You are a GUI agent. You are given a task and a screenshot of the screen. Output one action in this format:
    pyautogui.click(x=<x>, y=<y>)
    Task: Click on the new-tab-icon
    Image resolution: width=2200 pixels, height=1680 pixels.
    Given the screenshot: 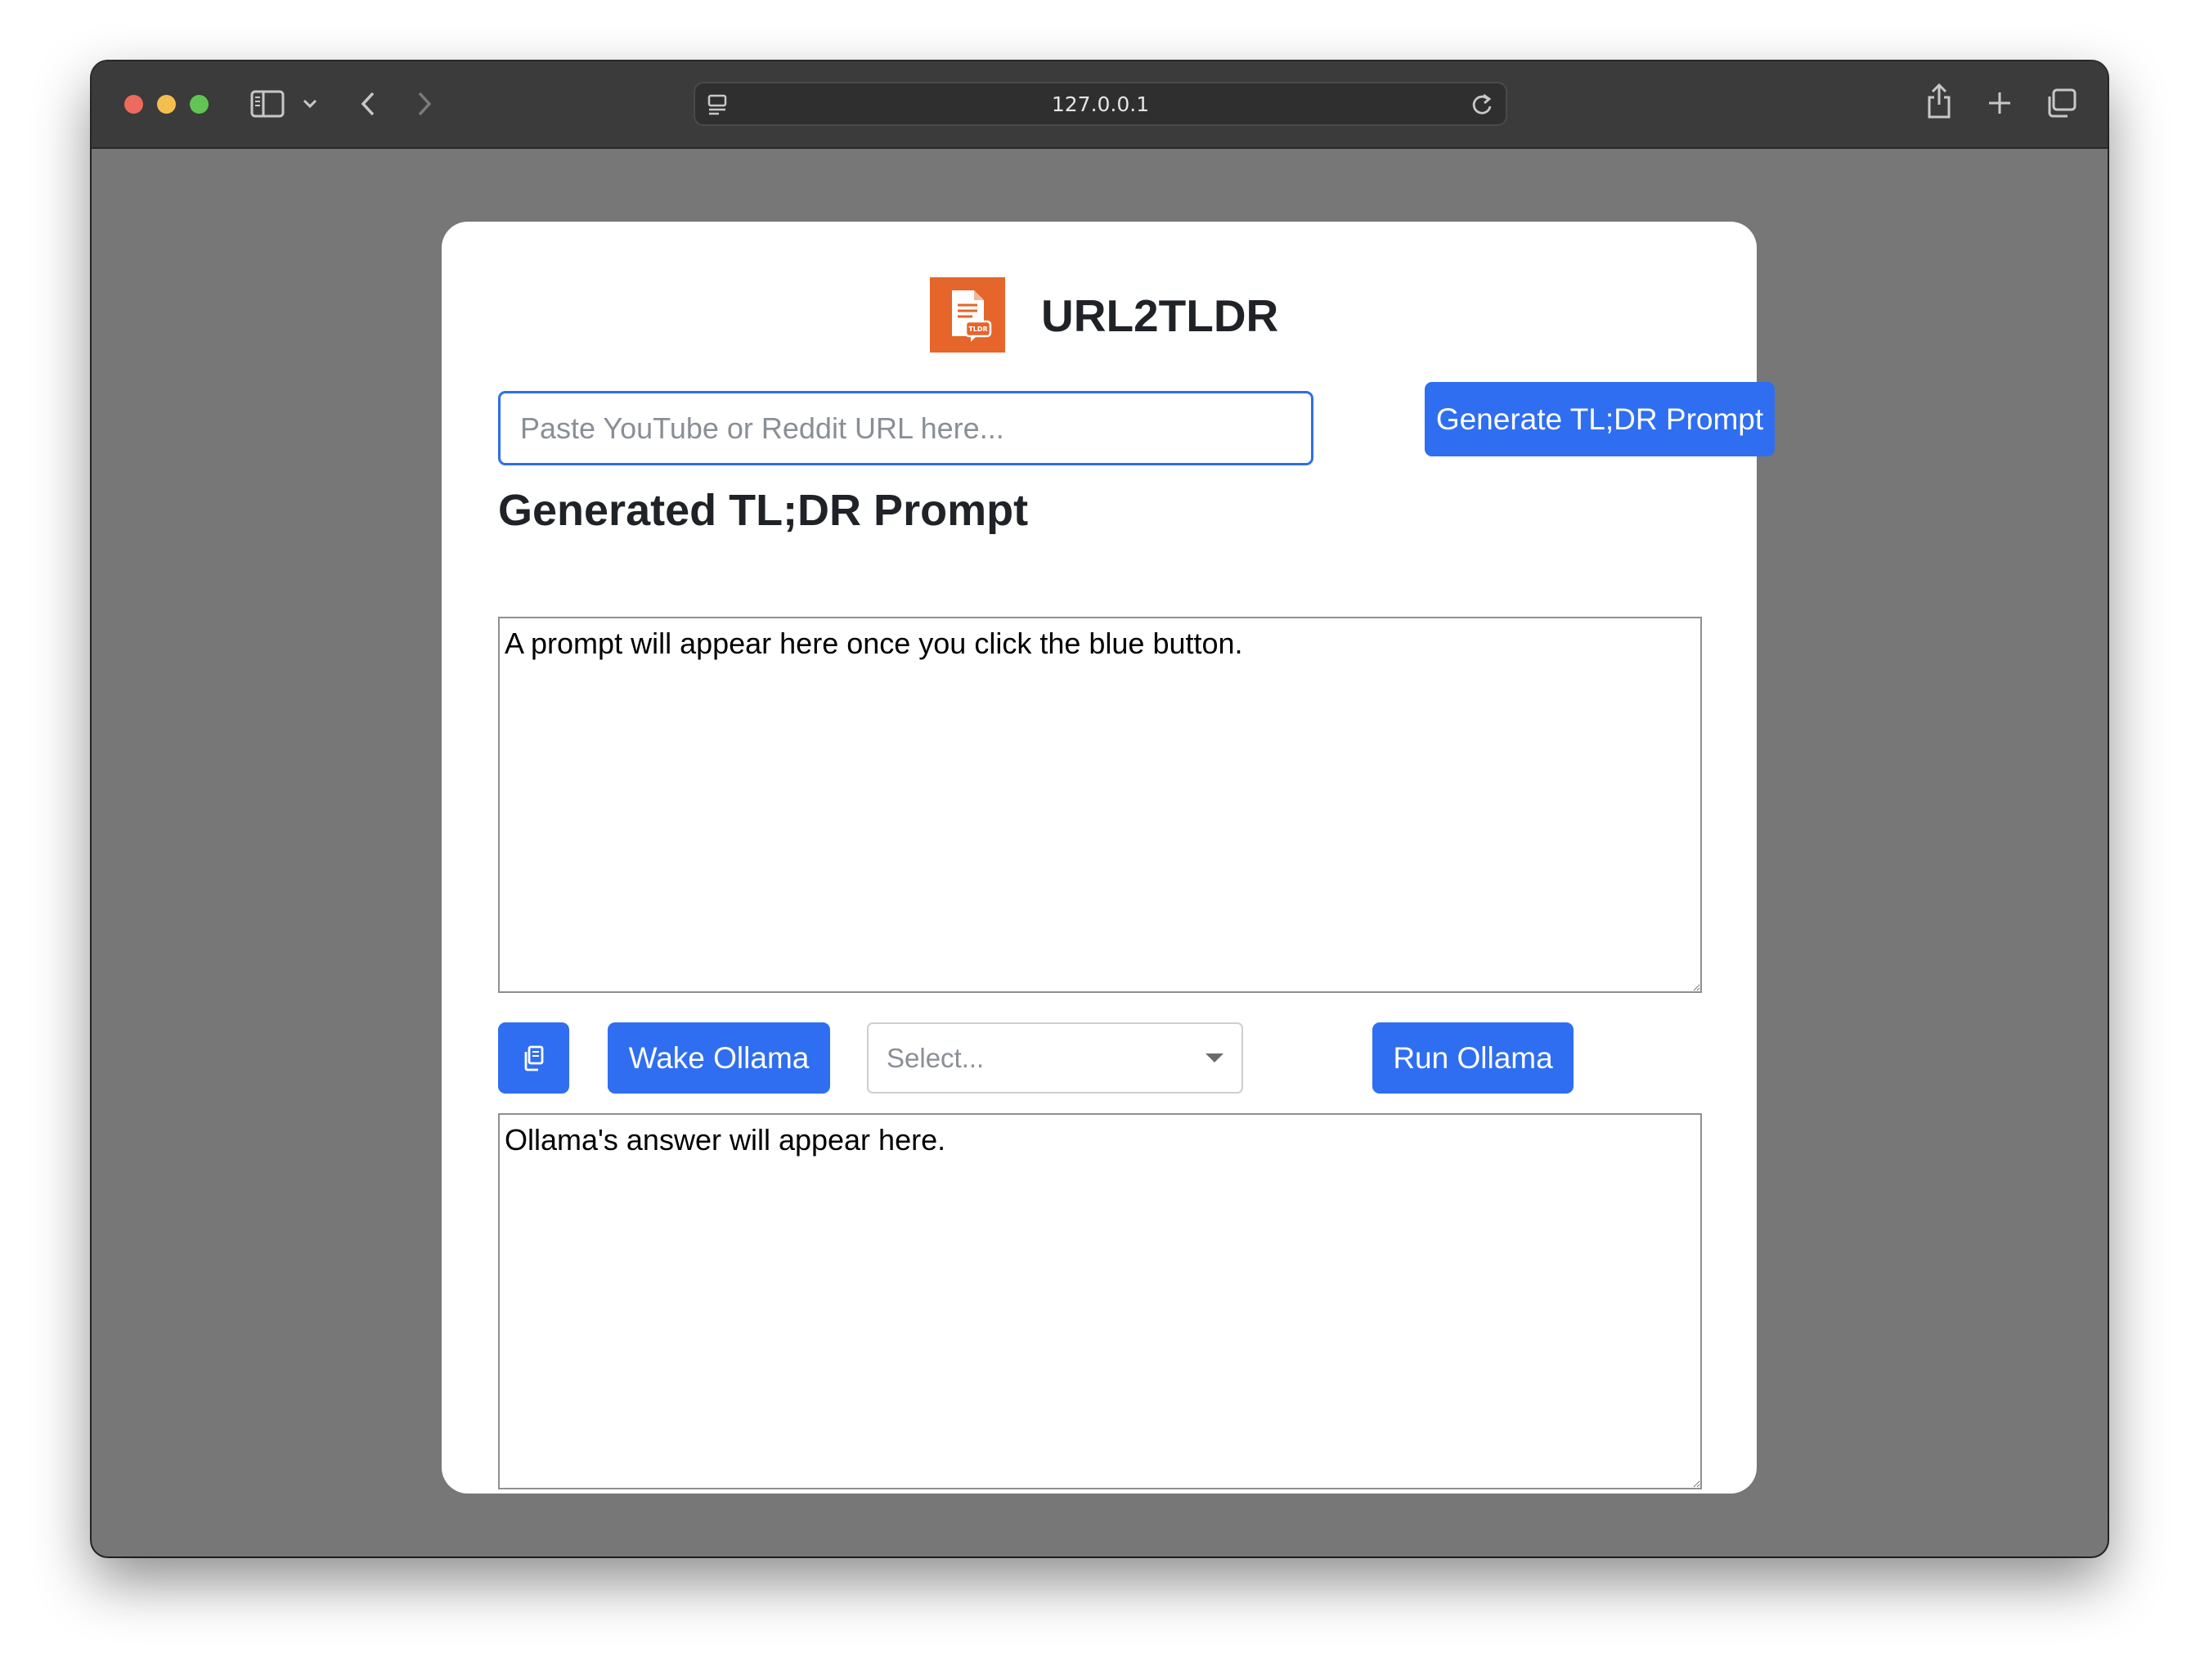 What is the action you would take?
    pyautogui.click(x=1999, y=103)
    